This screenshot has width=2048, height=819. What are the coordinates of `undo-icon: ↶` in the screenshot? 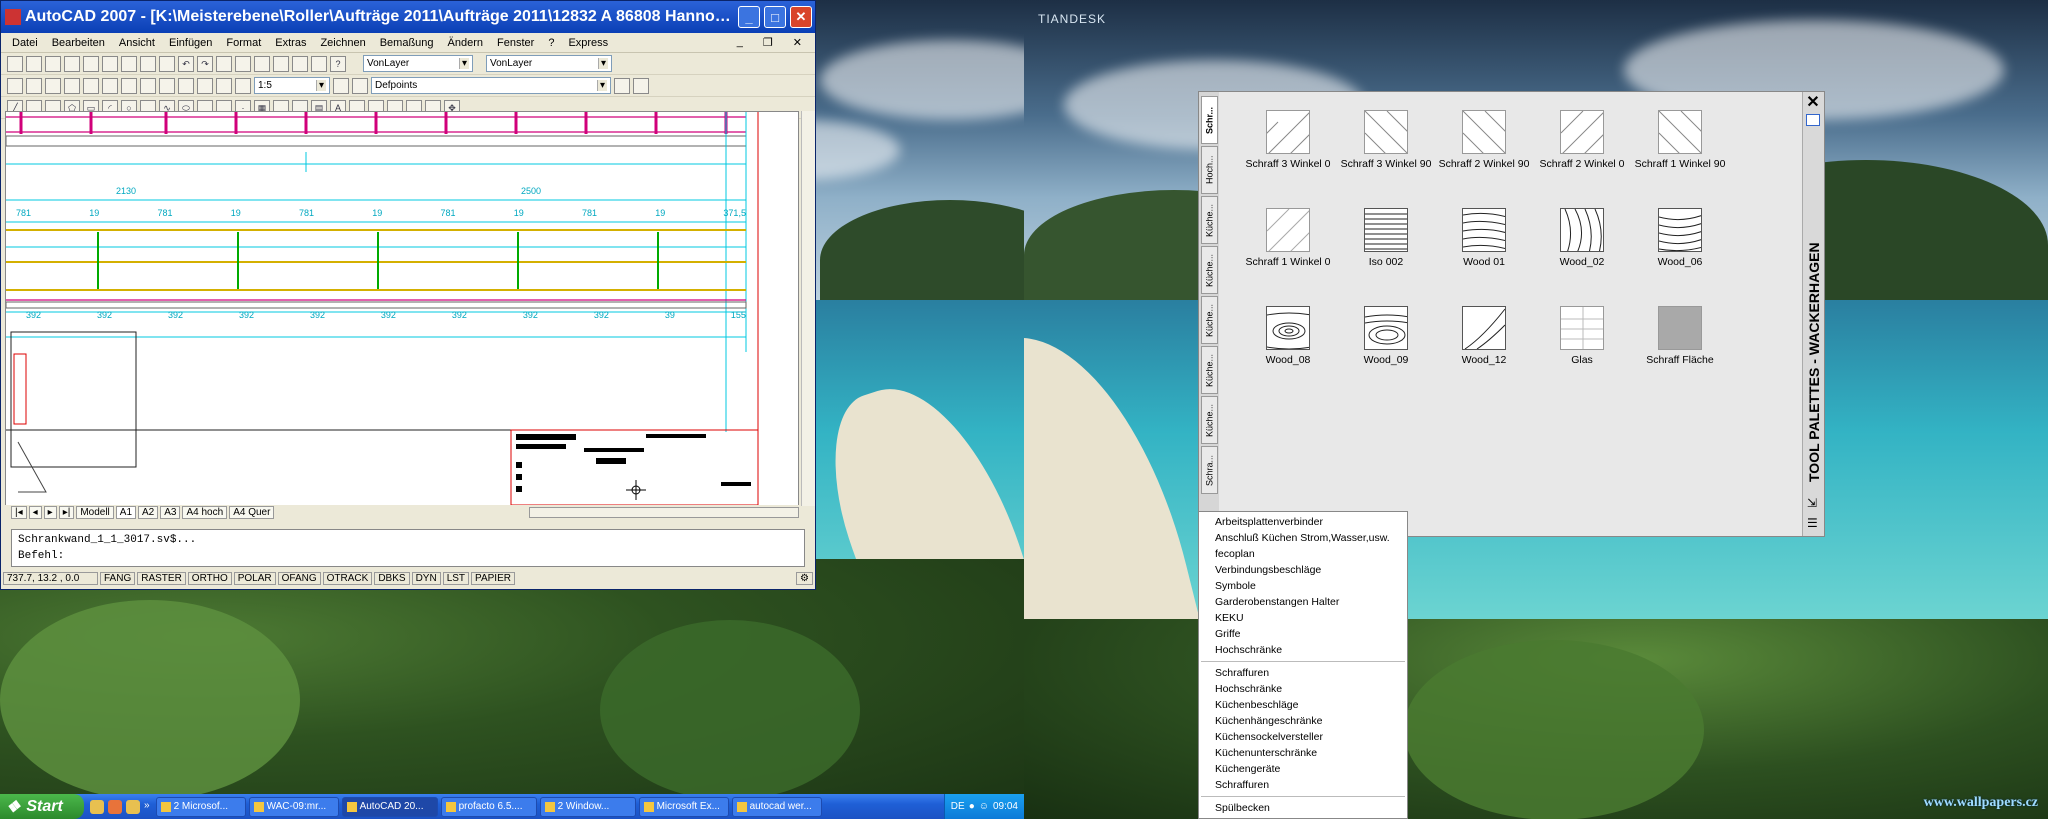 It's located at (186, 63).